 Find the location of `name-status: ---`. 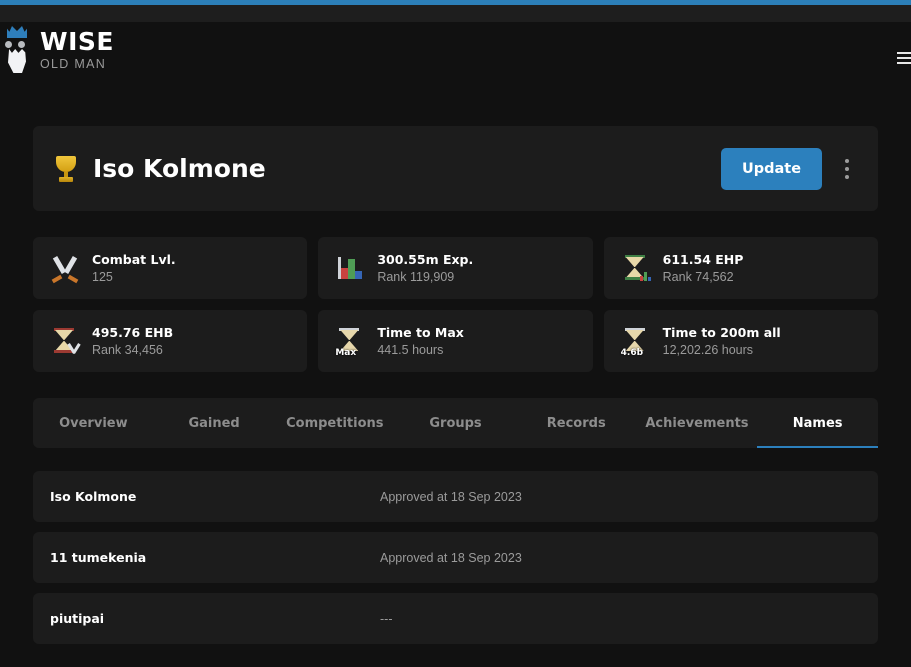

name-status: --- is located at coordinates (386, 618).